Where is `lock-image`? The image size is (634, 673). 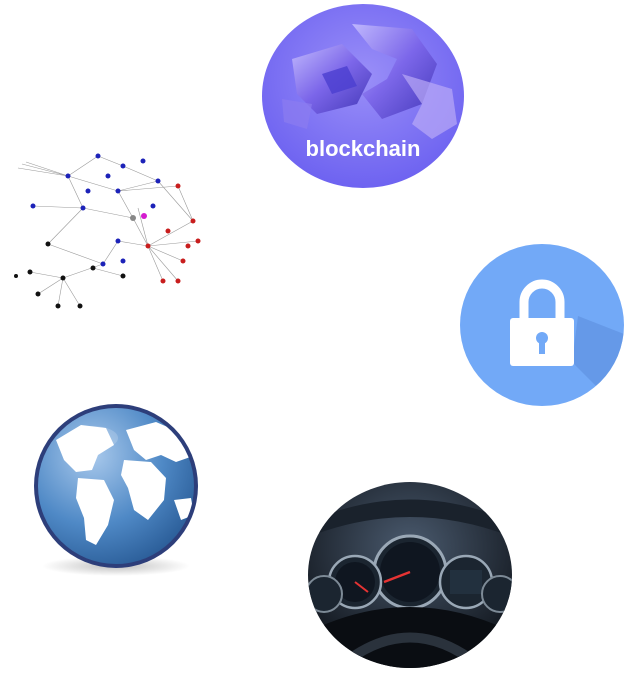
lock-image is located at coordinates (542, 325).